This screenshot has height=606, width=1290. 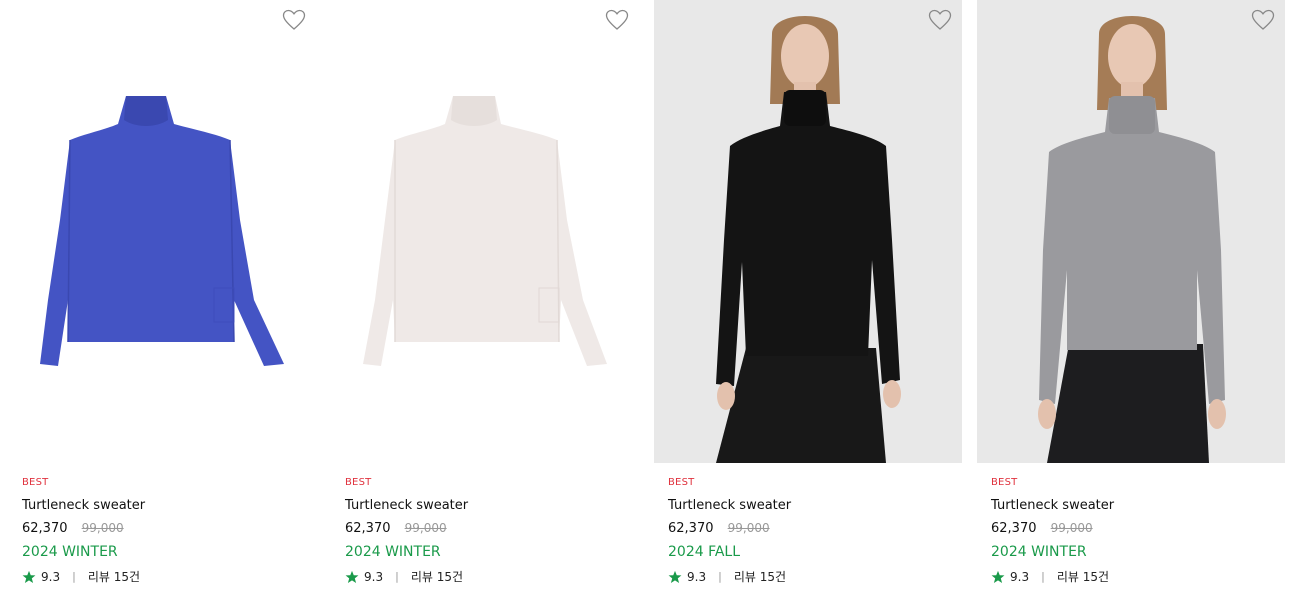 I want to click on season-label: 2024 FALL, so click(x=704, y=552).